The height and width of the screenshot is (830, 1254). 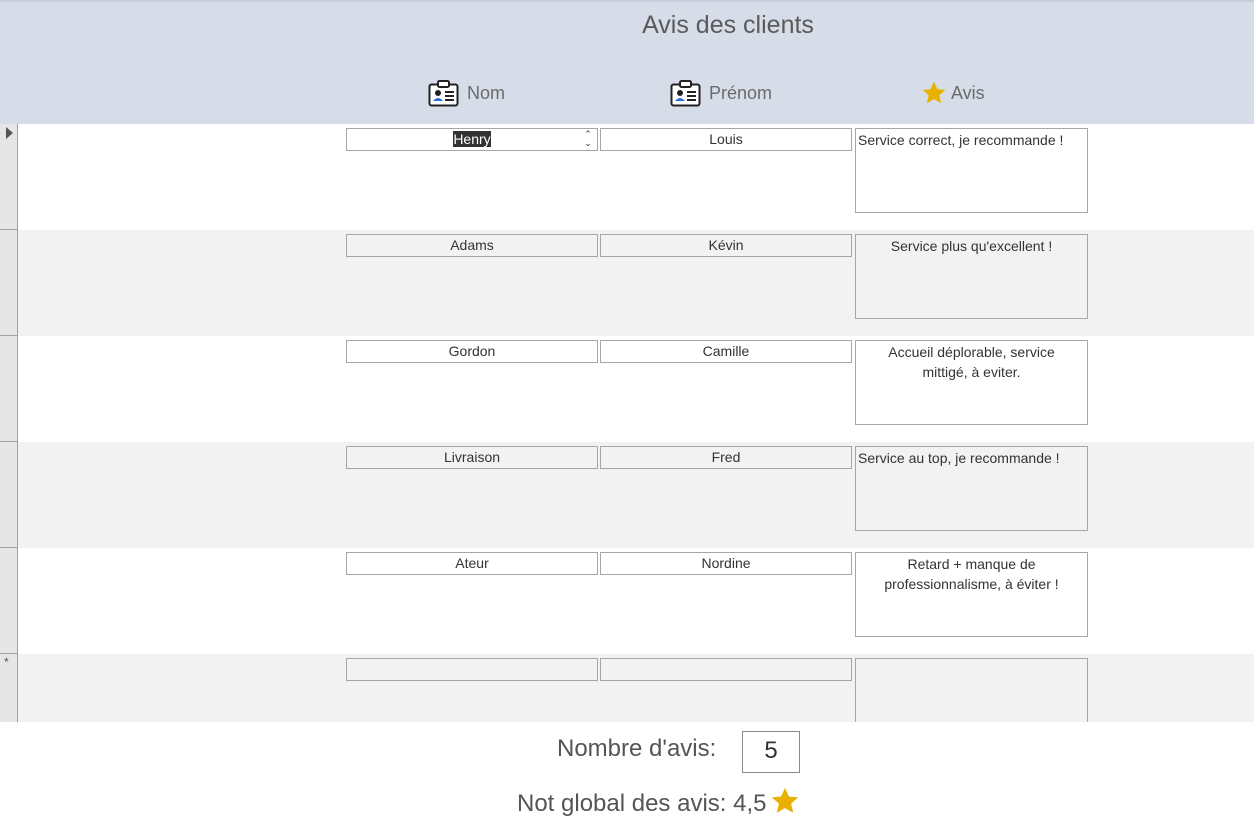 I want to click on avis-field: Service plus qu'excellent !, so click(x=971, y=276).